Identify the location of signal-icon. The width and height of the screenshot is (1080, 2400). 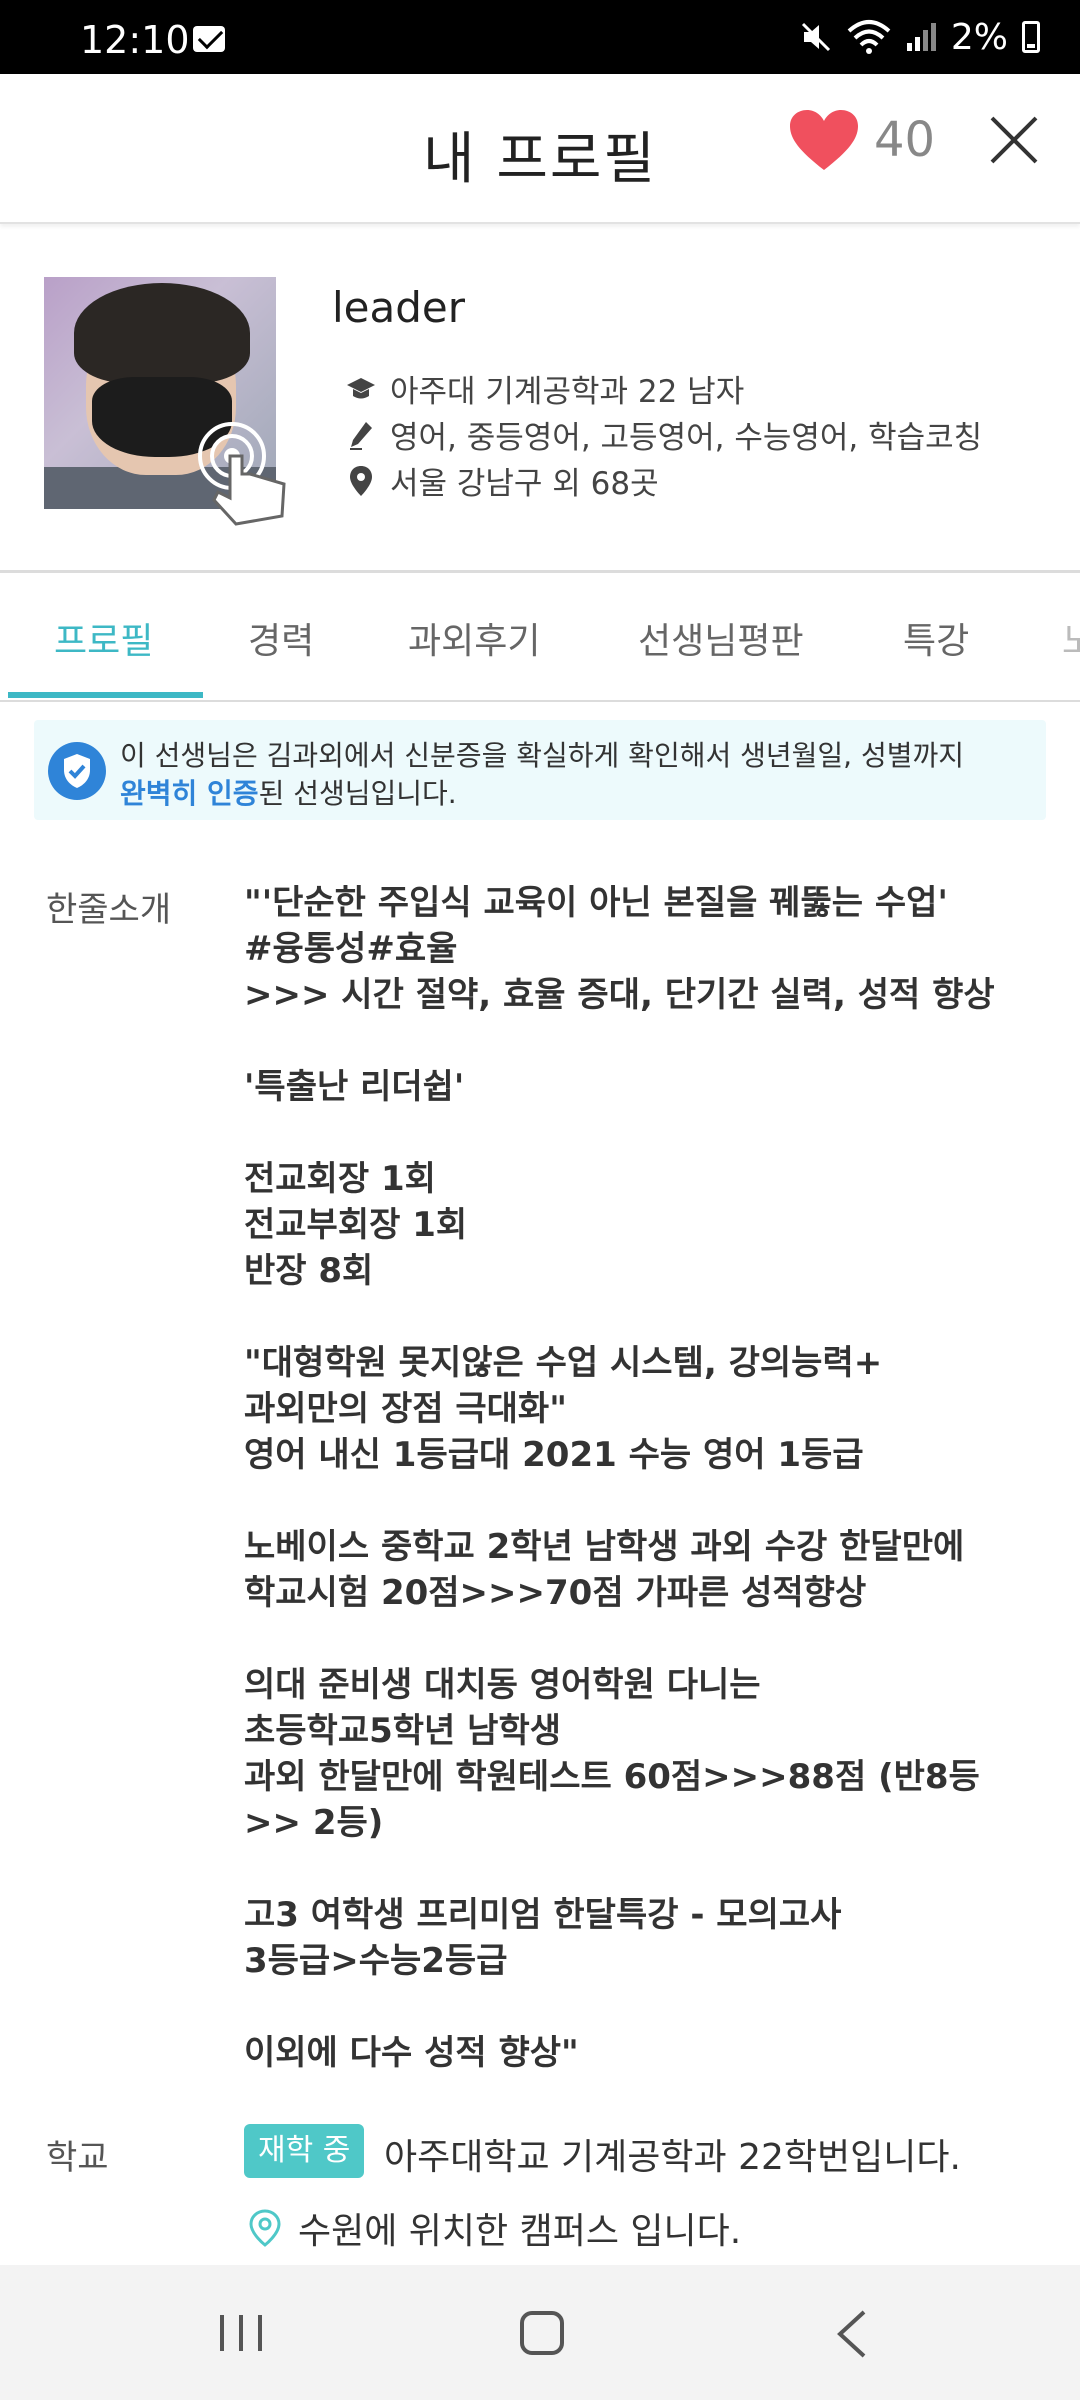
(921, 37).